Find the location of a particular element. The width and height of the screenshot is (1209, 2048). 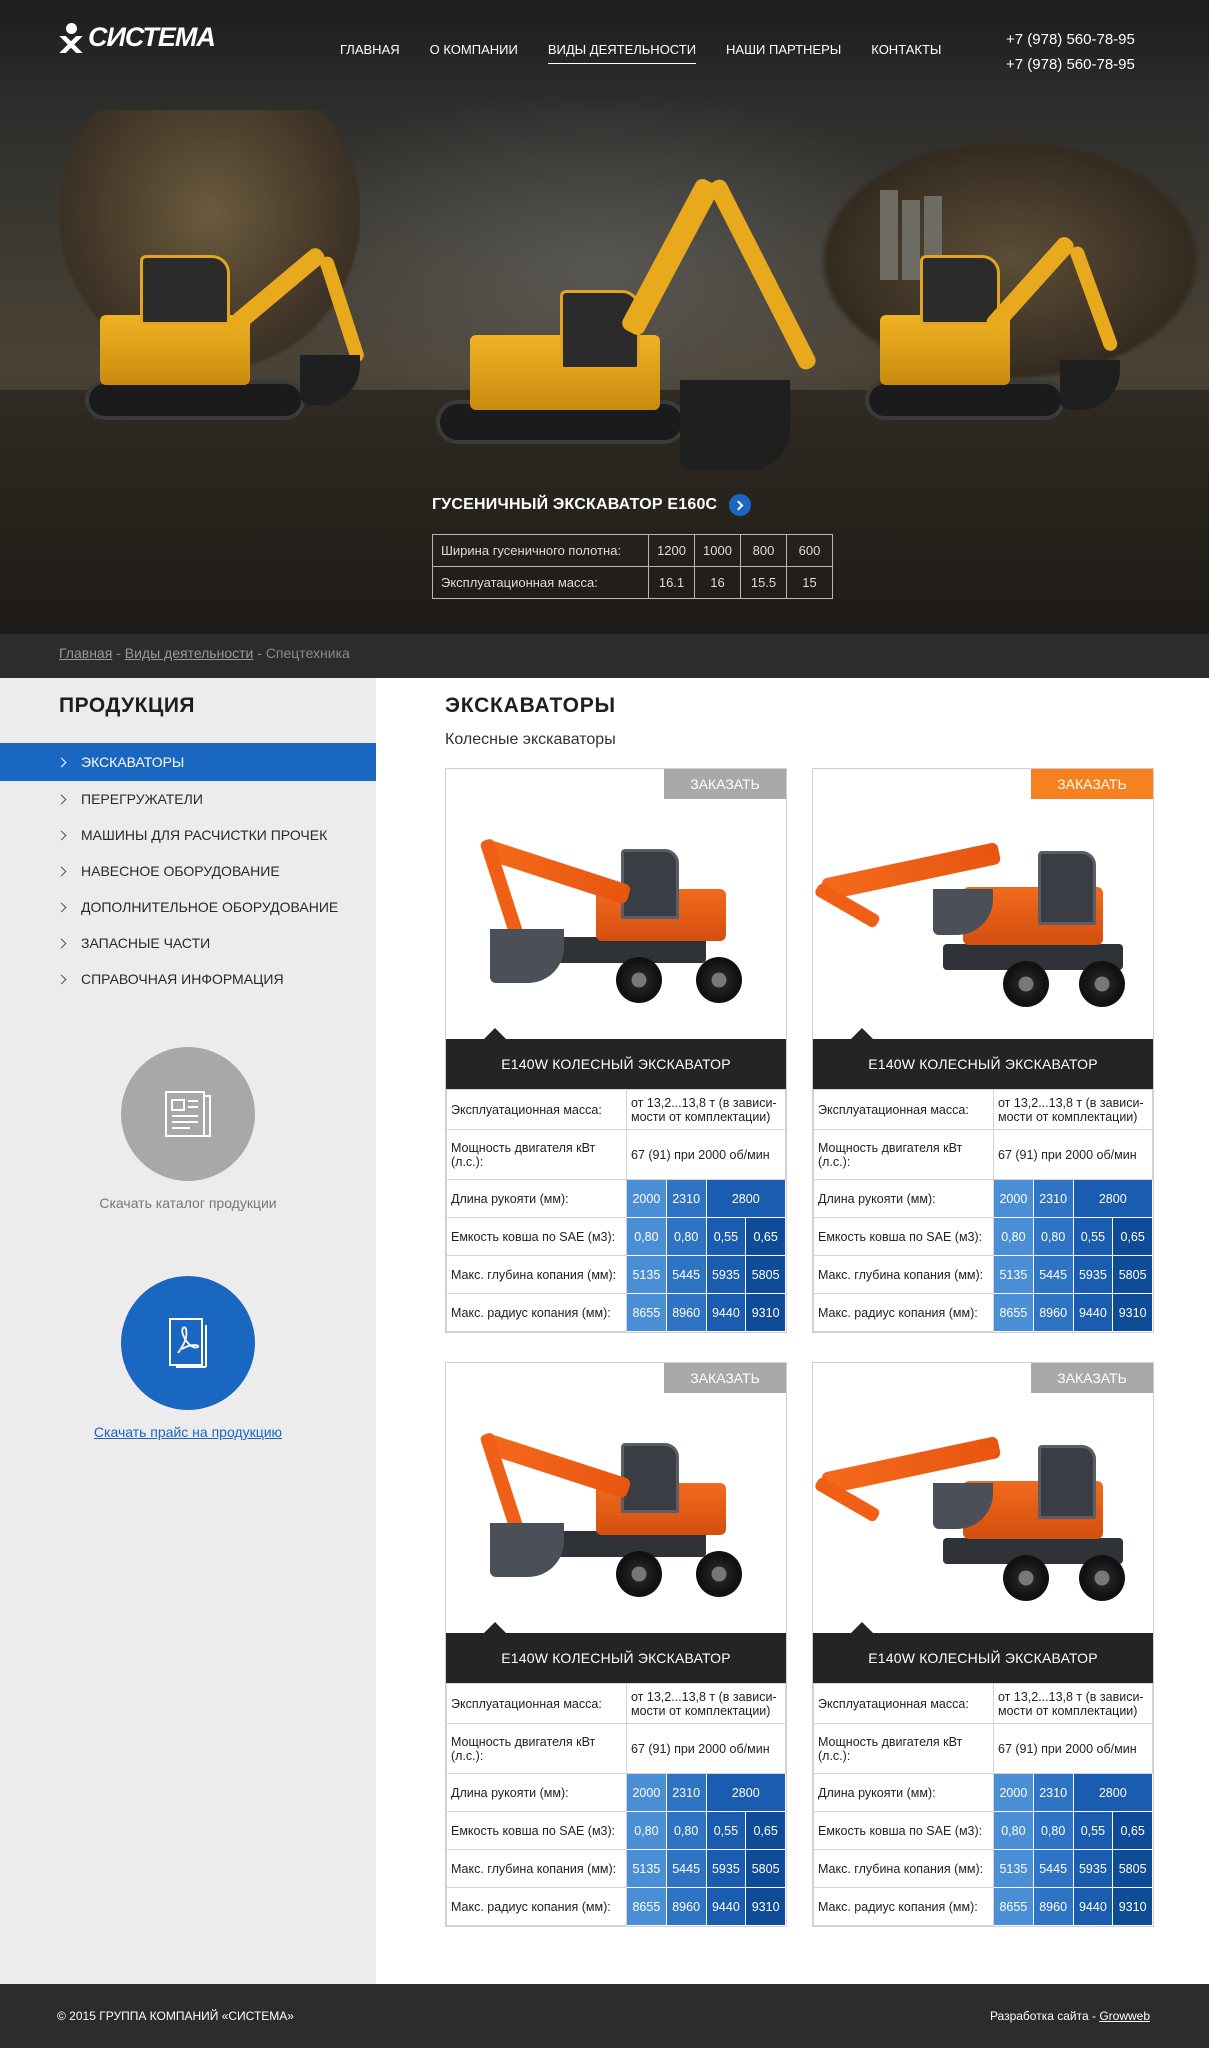

breadcrumb-link-activities: Виды деятельности is located at coordinates (189, 653).